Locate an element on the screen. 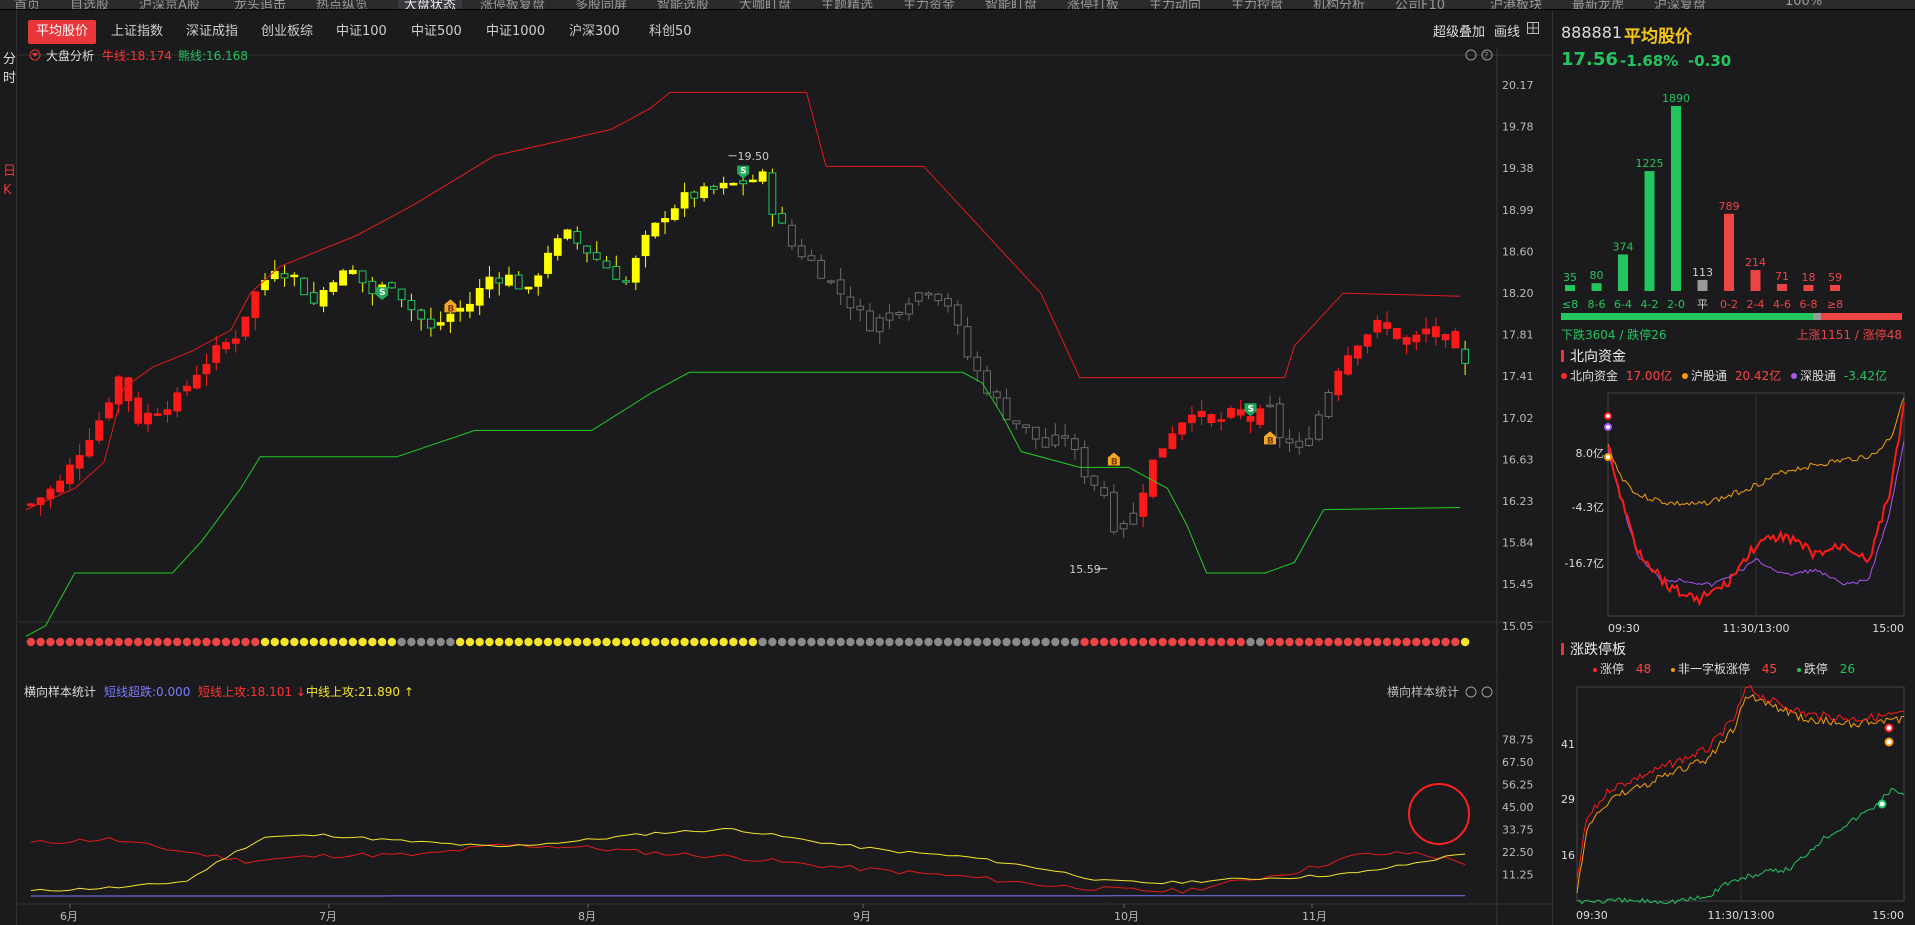  top-nav-item: 主力控盘 is located at coordinates (1257, 4).